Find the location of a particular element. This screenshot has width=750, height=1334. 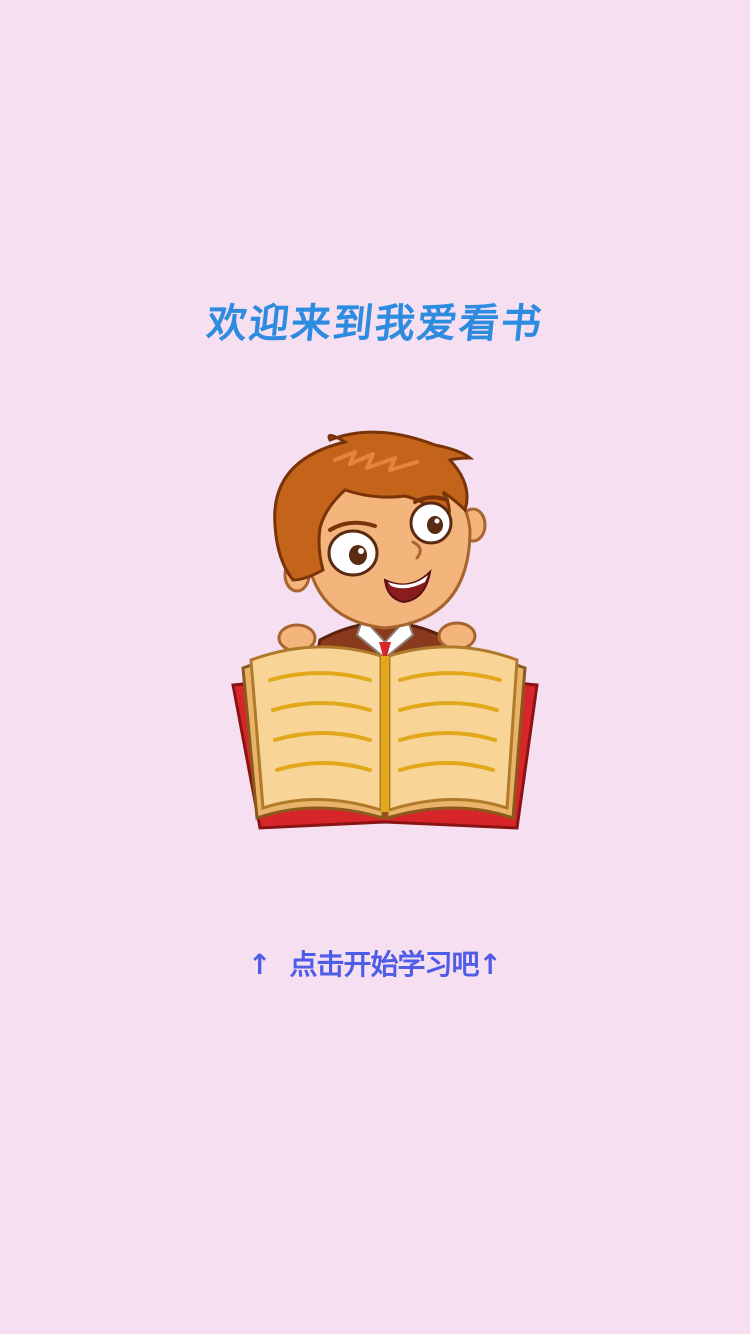

boy-reading-book-illustration is located at coordinates (385, 635).